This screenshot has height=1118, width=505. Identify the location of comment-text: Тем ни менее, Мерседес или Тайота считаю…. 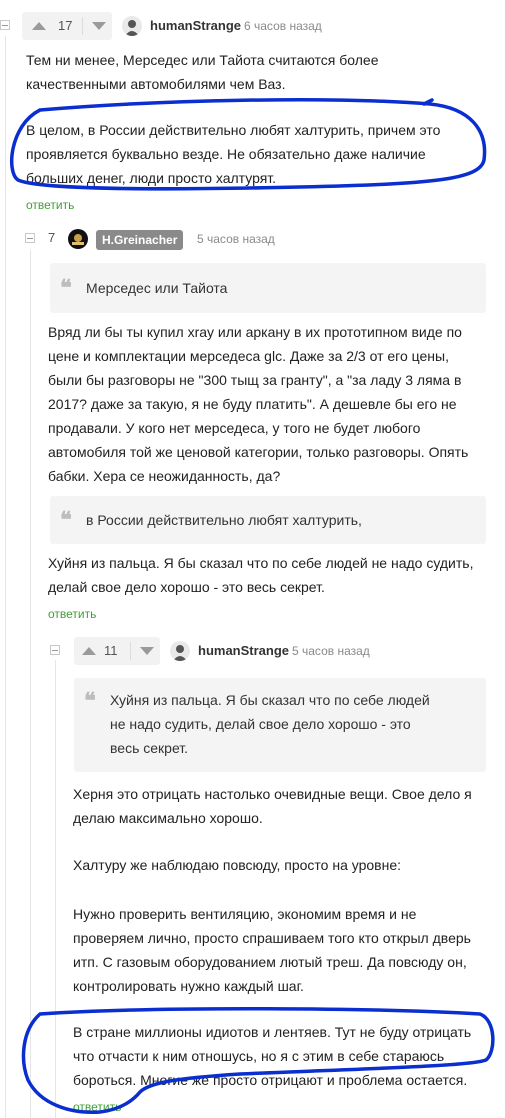
(202, 72).